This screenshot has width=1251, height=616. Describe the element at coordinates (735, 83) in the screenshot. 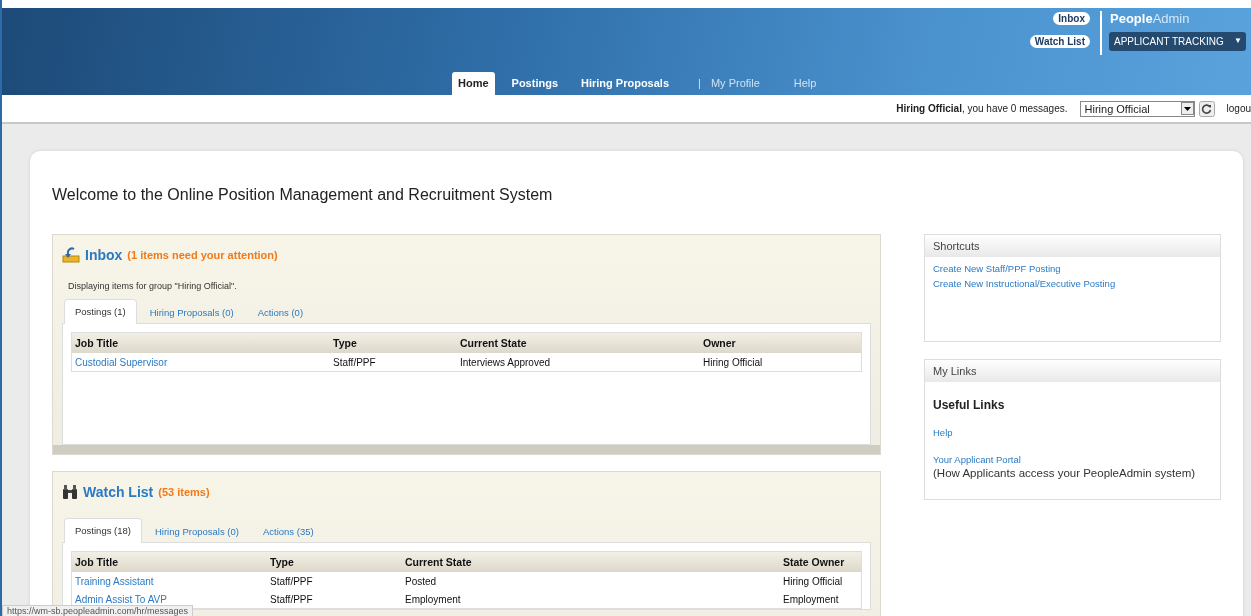

I see `nav-tab: My Profile` at that location.